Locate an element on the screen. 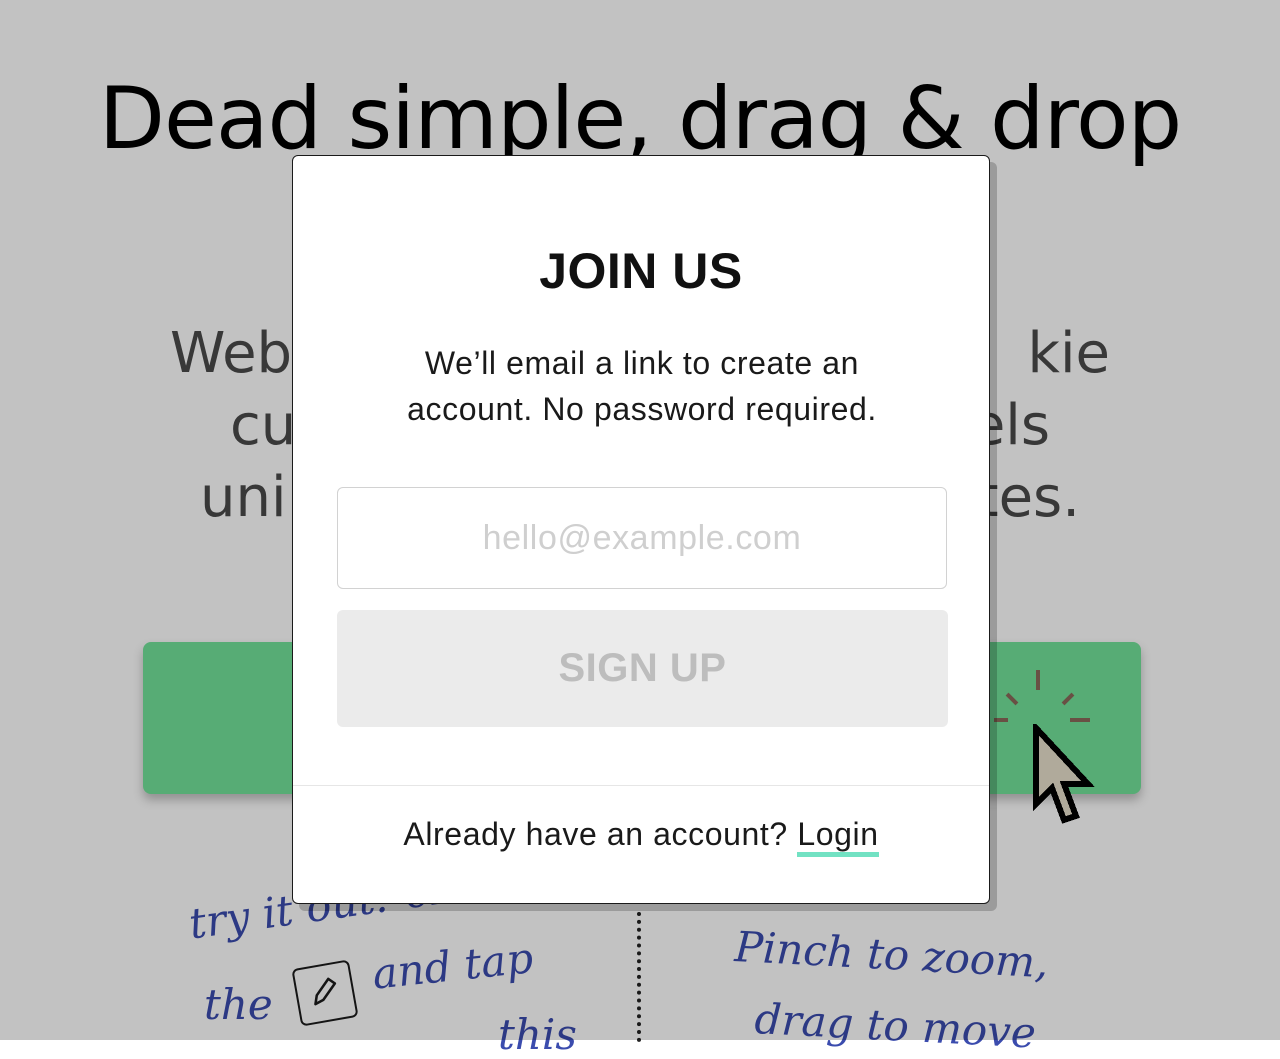  modal-divider is located at coordinates (641, 785).